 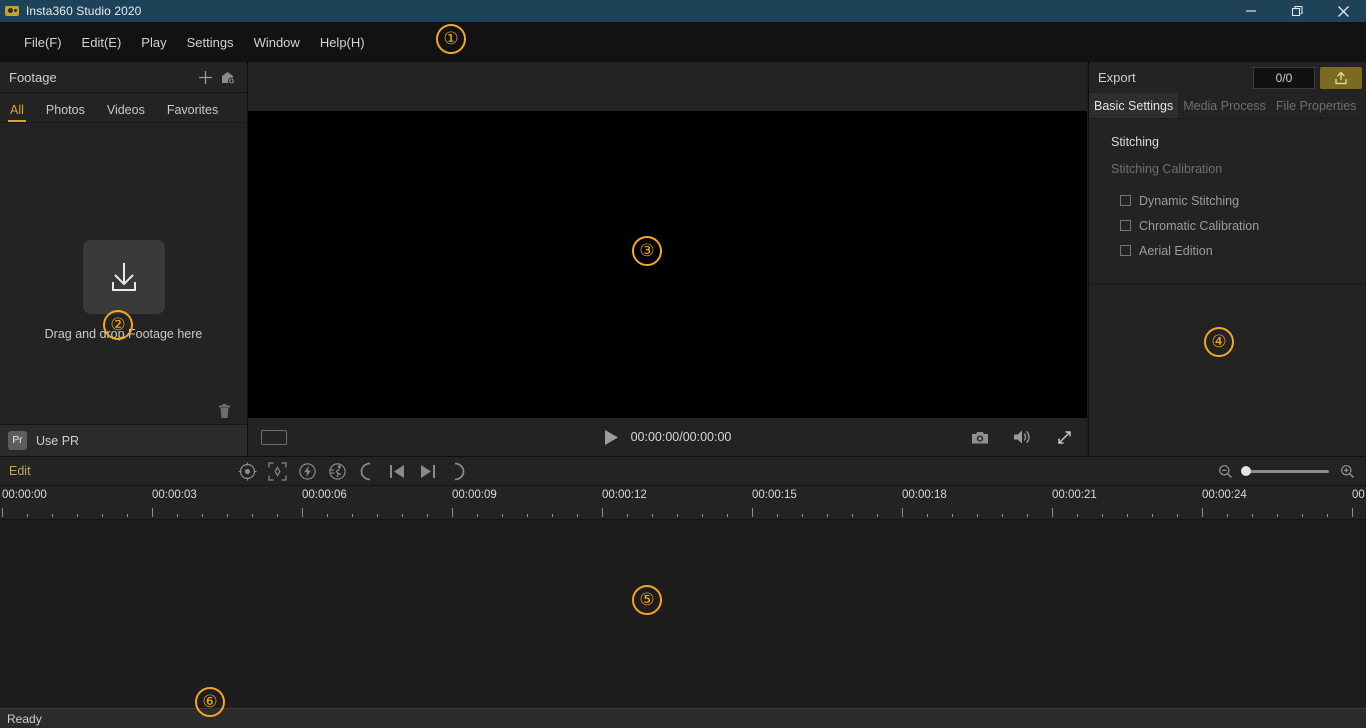 What do you see at coordinates (1064, 437) in the screenshot?
I see `fullscreen-icon` at bounding box center [1064, 437].